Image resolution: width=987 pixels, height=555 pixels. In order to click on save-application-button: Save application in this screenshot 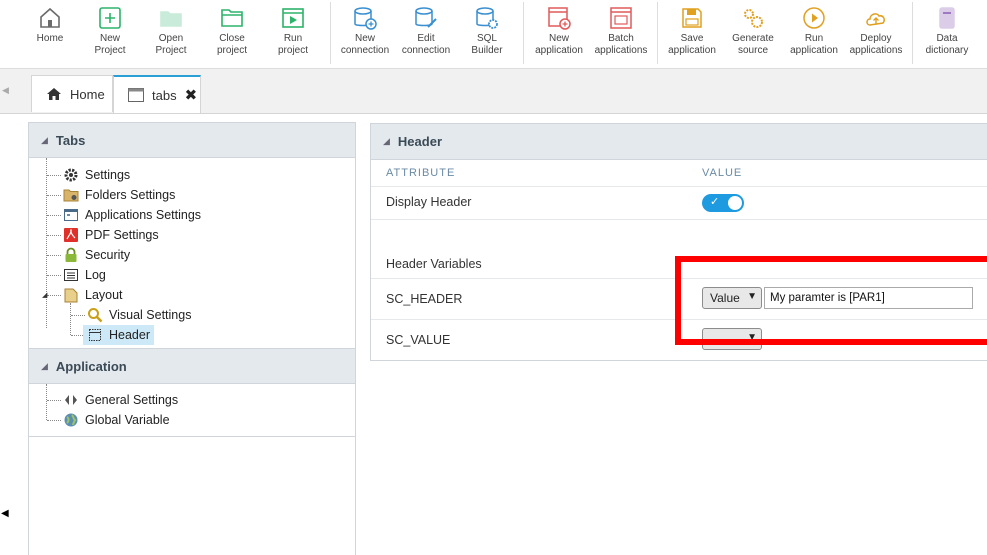, I will do `click(692, 31)`.